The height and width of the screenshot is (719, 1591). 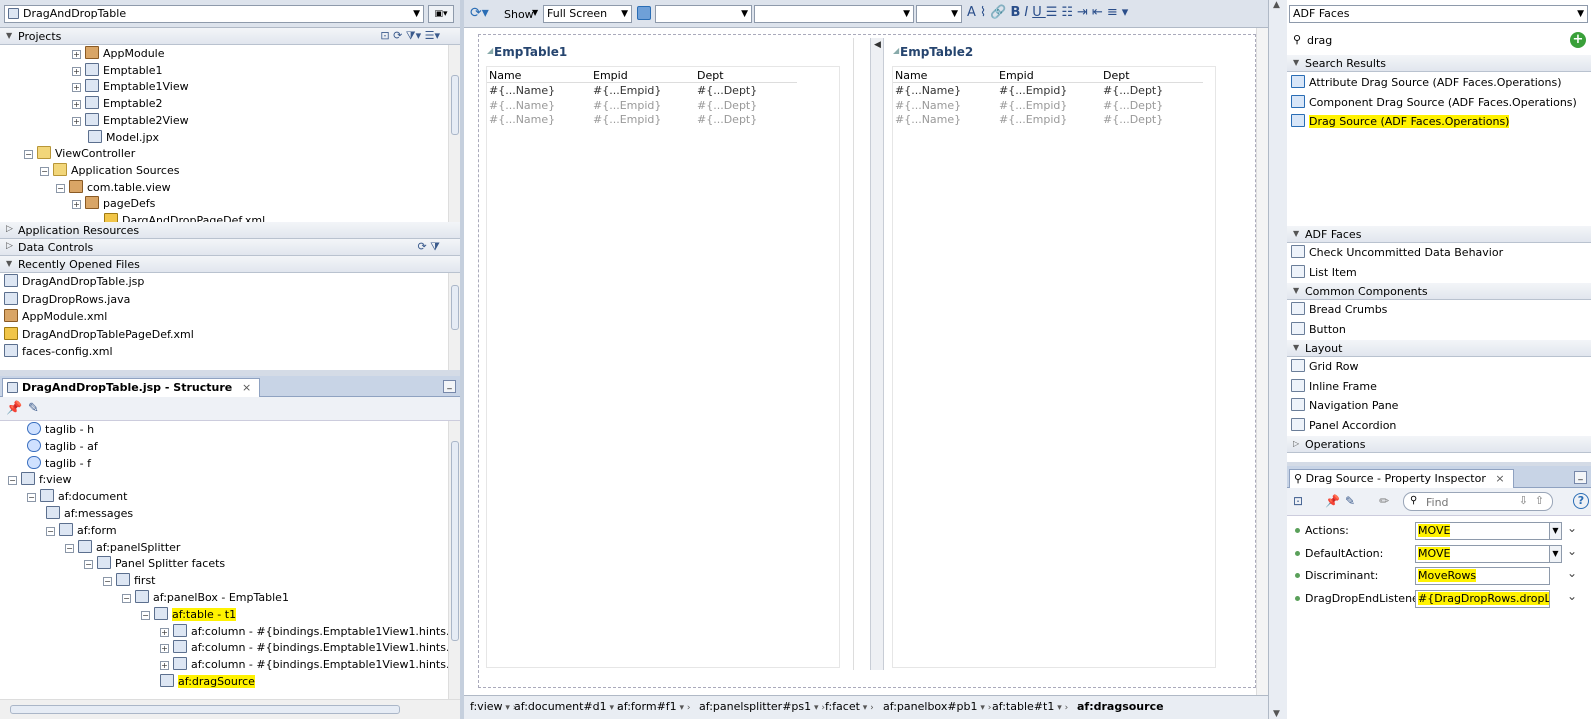 What do you see at coordinates (1539, 500) in the screenshot?
I see `find-up-icon: ⇧` at bounding box center [1539, 500].